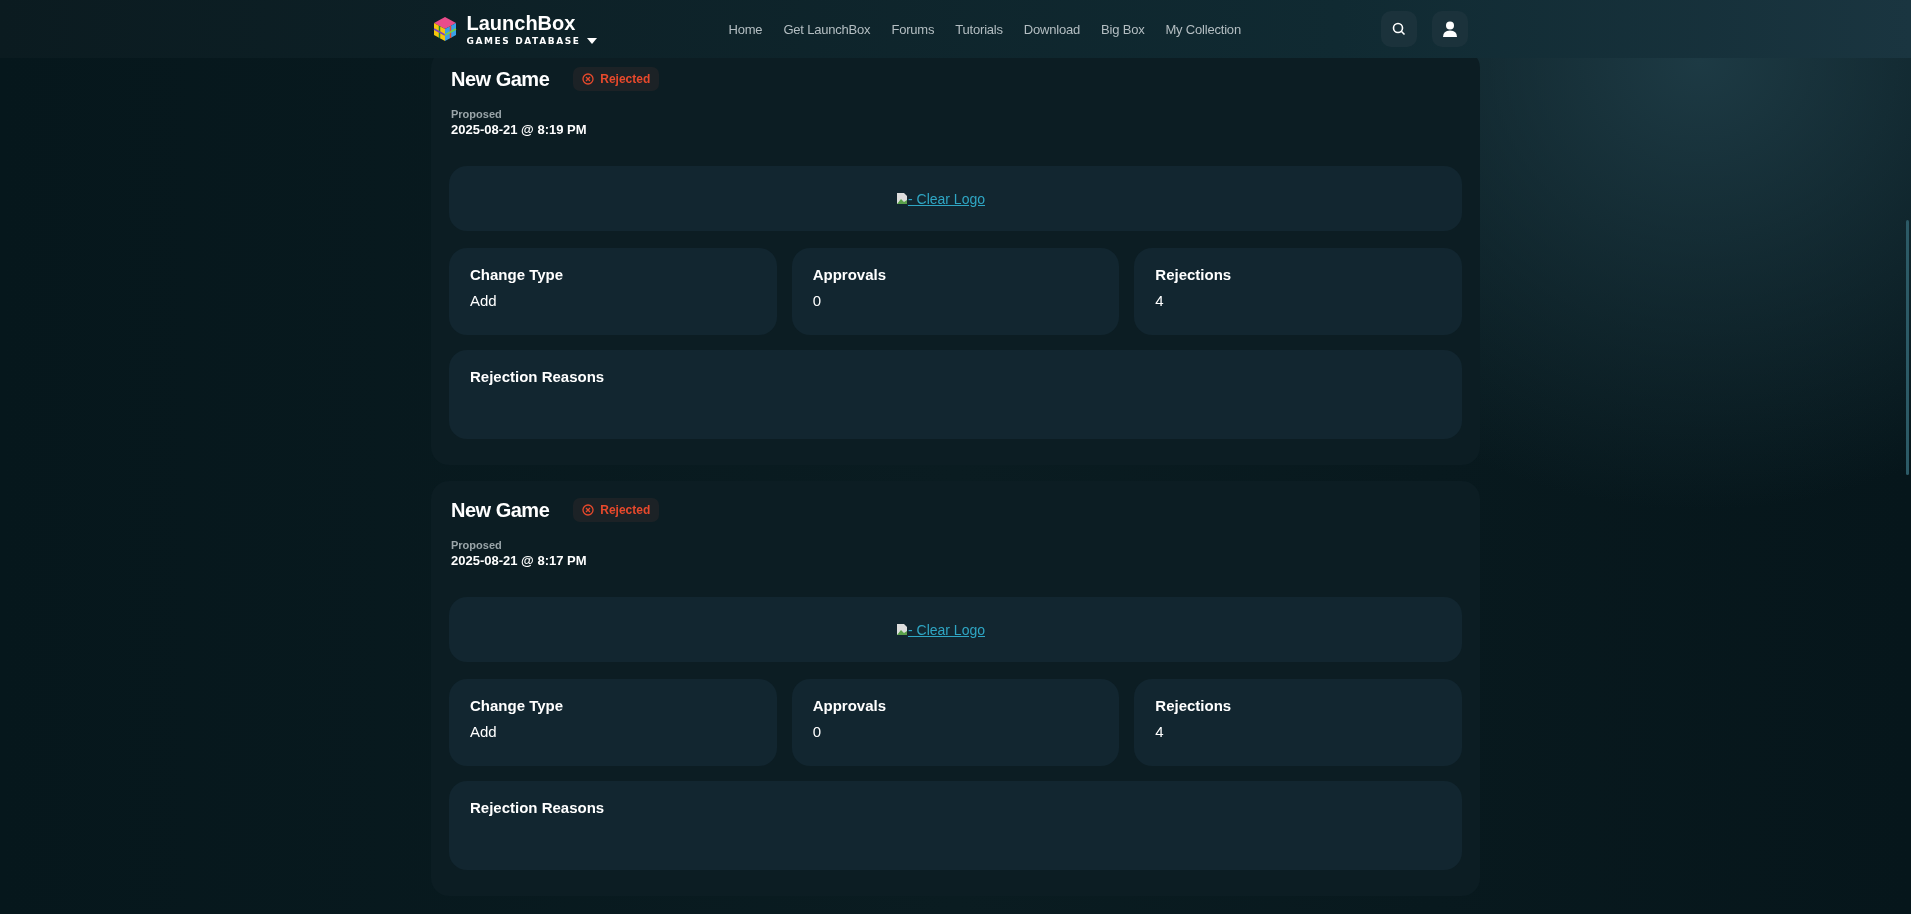 The image size is (1911, 914). What do you see at coordinates (1203, 29) in the screenshot?
I see `nav-link: My Collection` at bounding box center [1203, 29].